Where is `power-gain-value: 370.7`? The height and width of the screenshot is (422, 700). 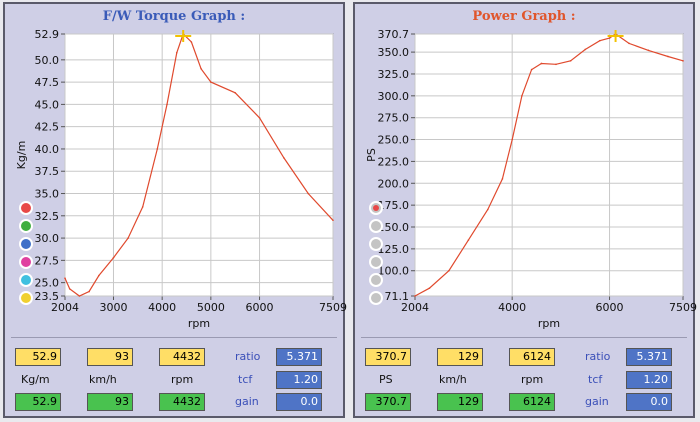 power-gain-value: 370.7 is located at coordinates (388, 402).